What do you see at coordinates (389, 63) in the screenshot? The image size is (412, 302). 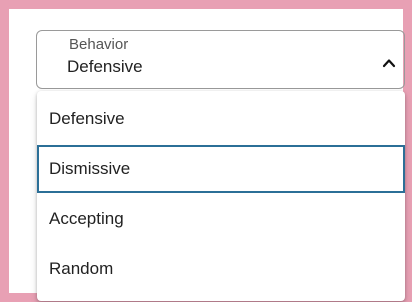 I see `chevron-up-icon` at bounding box center [389, 63].